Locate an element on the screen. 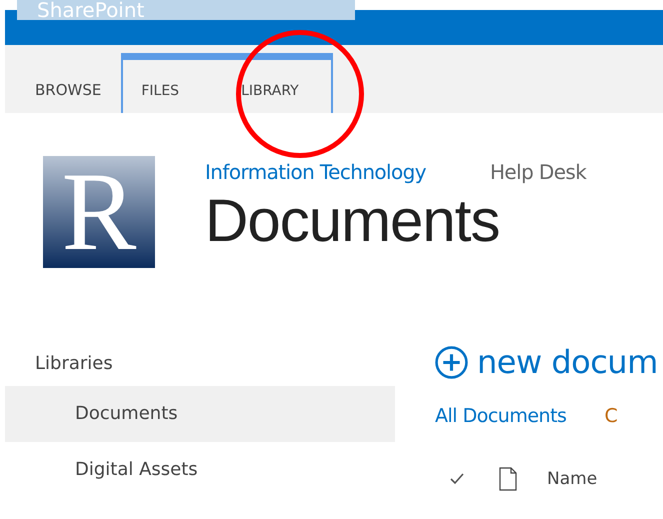  nav-heading: Libraries is located at coordinates (200, 358).